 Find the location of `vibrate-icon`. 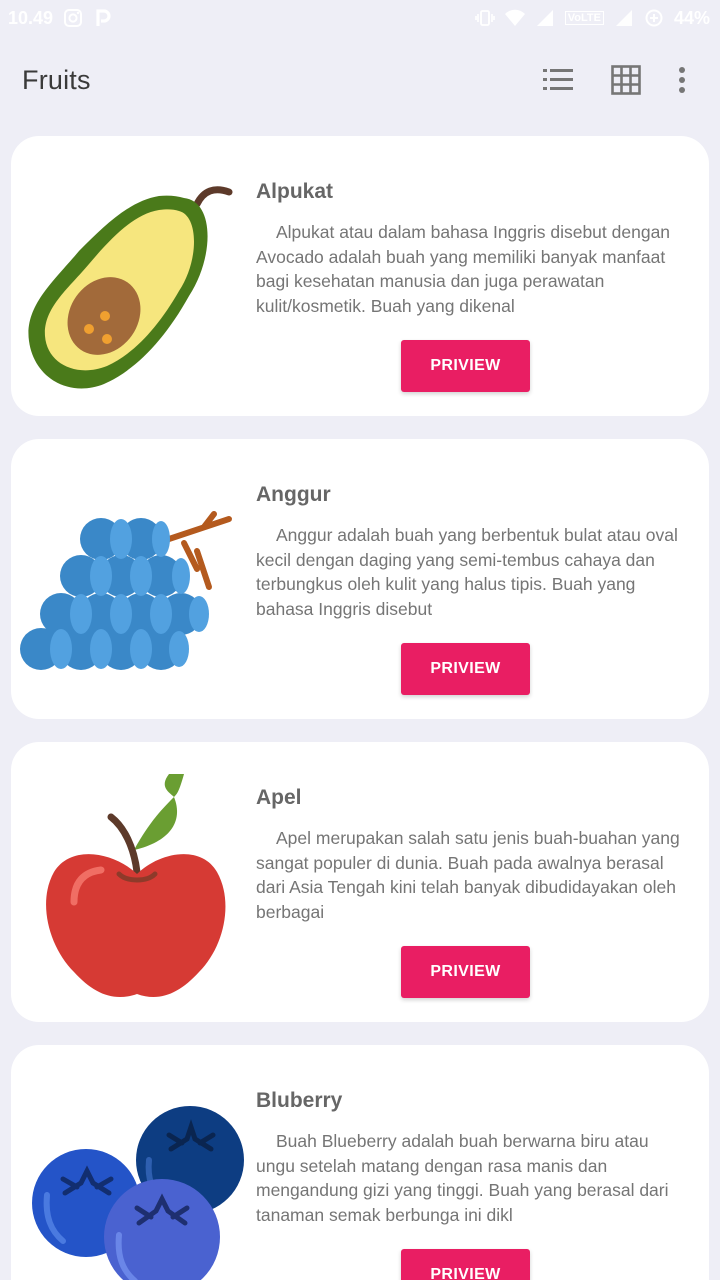

vibrate-icon is located at coordinates (484, 18).